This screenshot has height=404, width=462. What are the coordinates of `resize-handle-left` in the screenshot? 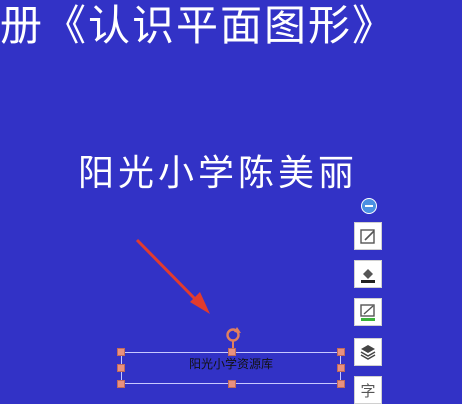 It's located at (121, 368).